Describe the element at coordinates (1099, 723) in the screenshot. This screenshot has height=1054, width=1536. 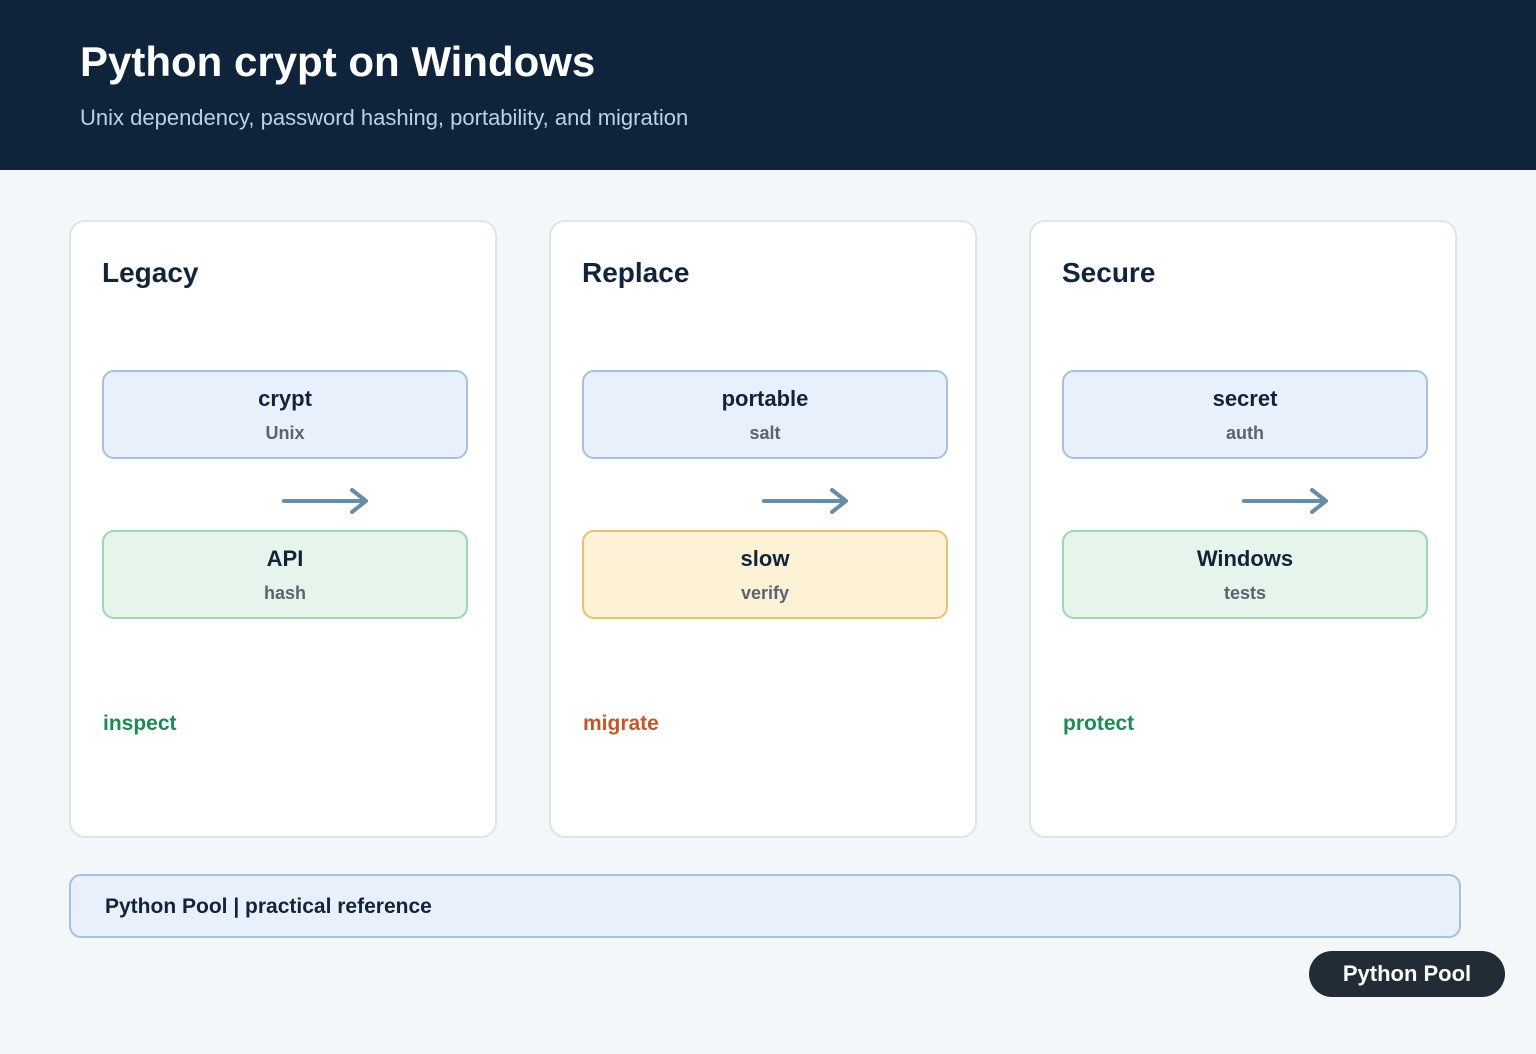
I see `action-label: protect` at that location.